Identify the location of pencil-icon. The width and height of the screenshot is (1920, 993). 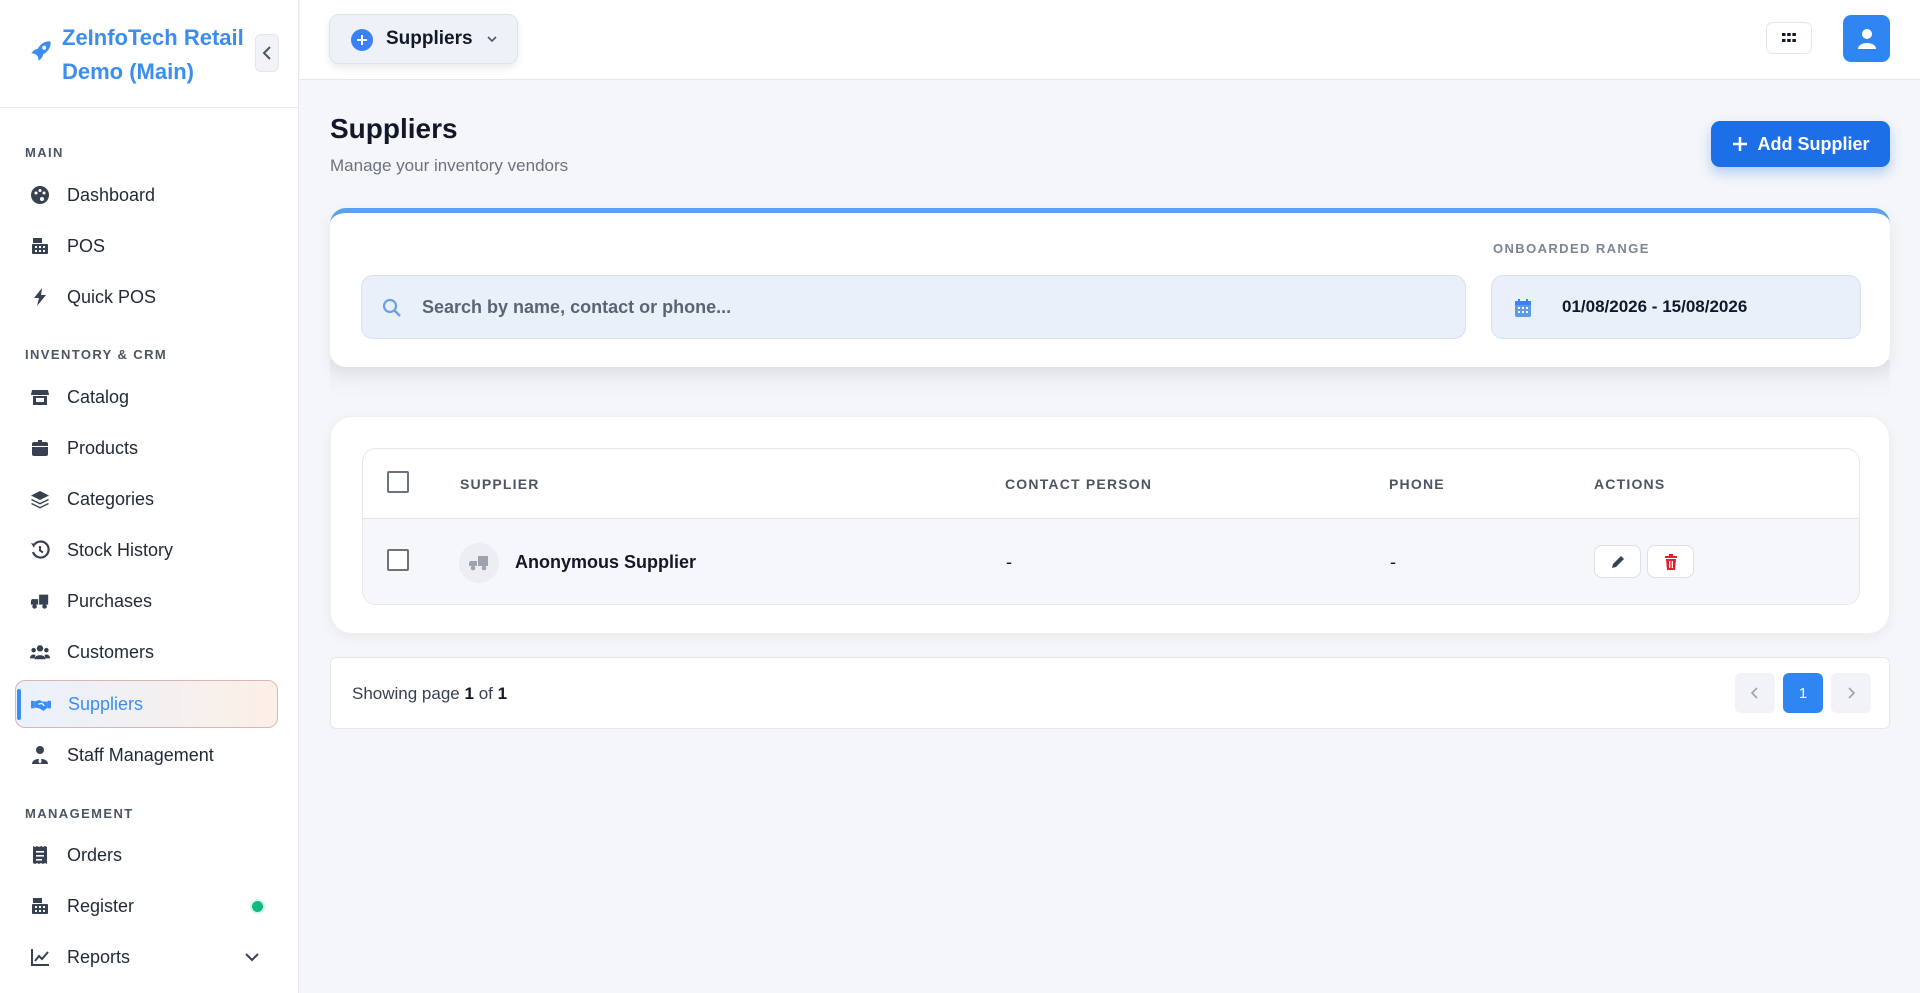
(1617, 561).